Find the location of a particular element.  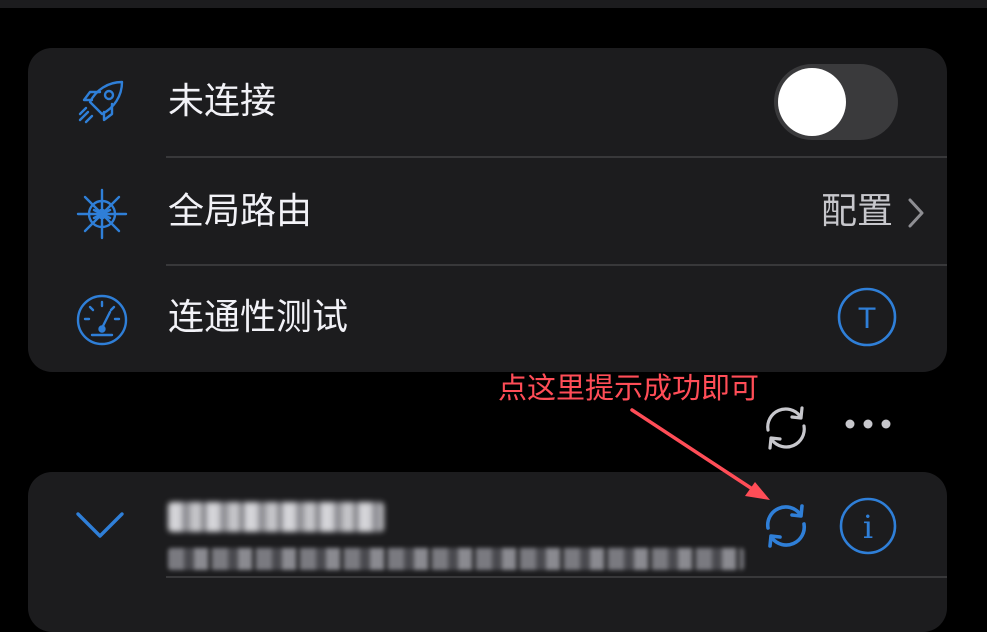

rocket-icon is located at coordinates (101, 102).